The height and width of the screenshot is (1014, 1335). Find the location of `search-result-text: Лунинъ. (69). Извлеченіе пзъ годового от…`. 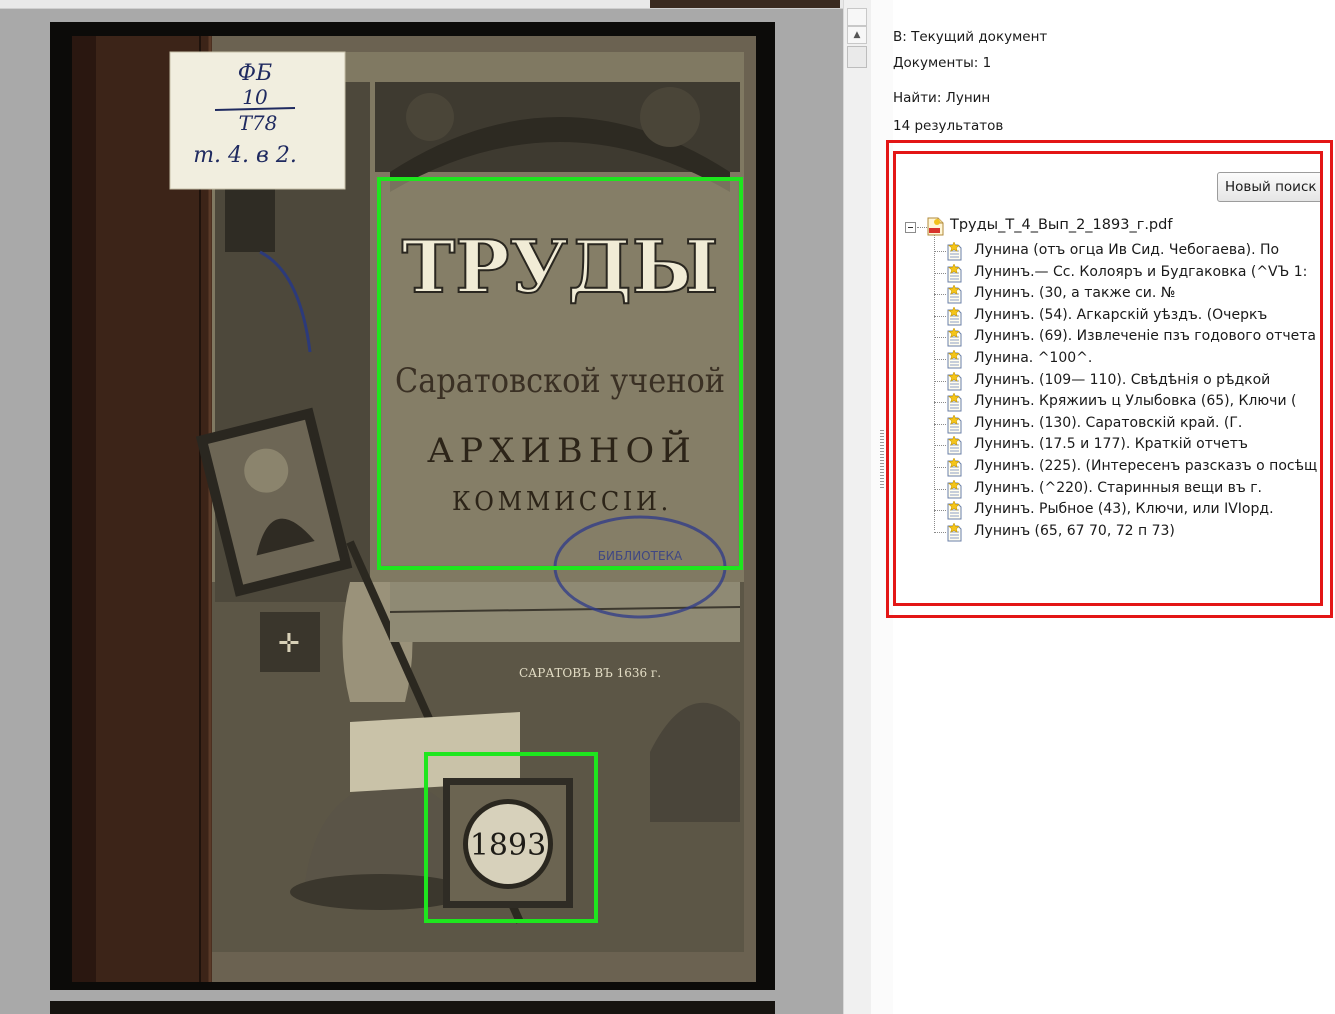

search-result-text: Лунинъ. (69). Извлеченіе пзъ годового от… is located at coordinates (1145, 336).